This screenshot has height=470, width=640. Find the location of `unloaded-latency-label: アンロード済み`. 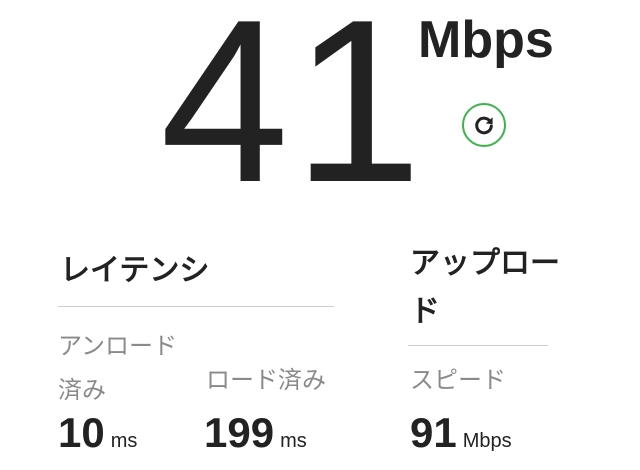

unloaded-latency-label: アンロード済み is located at coordinates (118, 368).